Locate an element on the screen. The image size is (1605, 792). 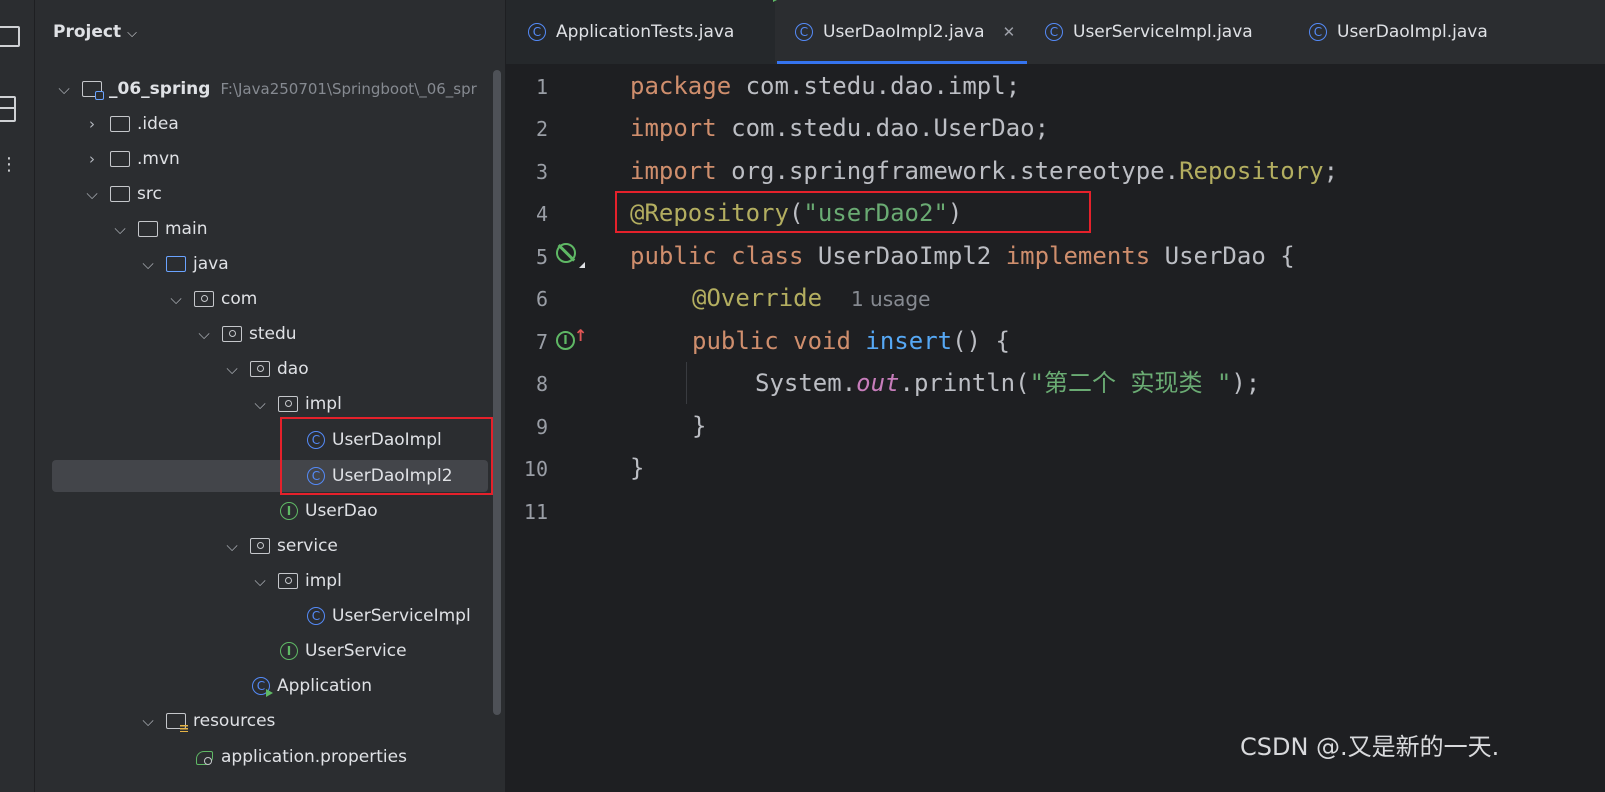
tree-item-userserviceimpl: C UserServiceImpl is located at coordinates (389, 616).